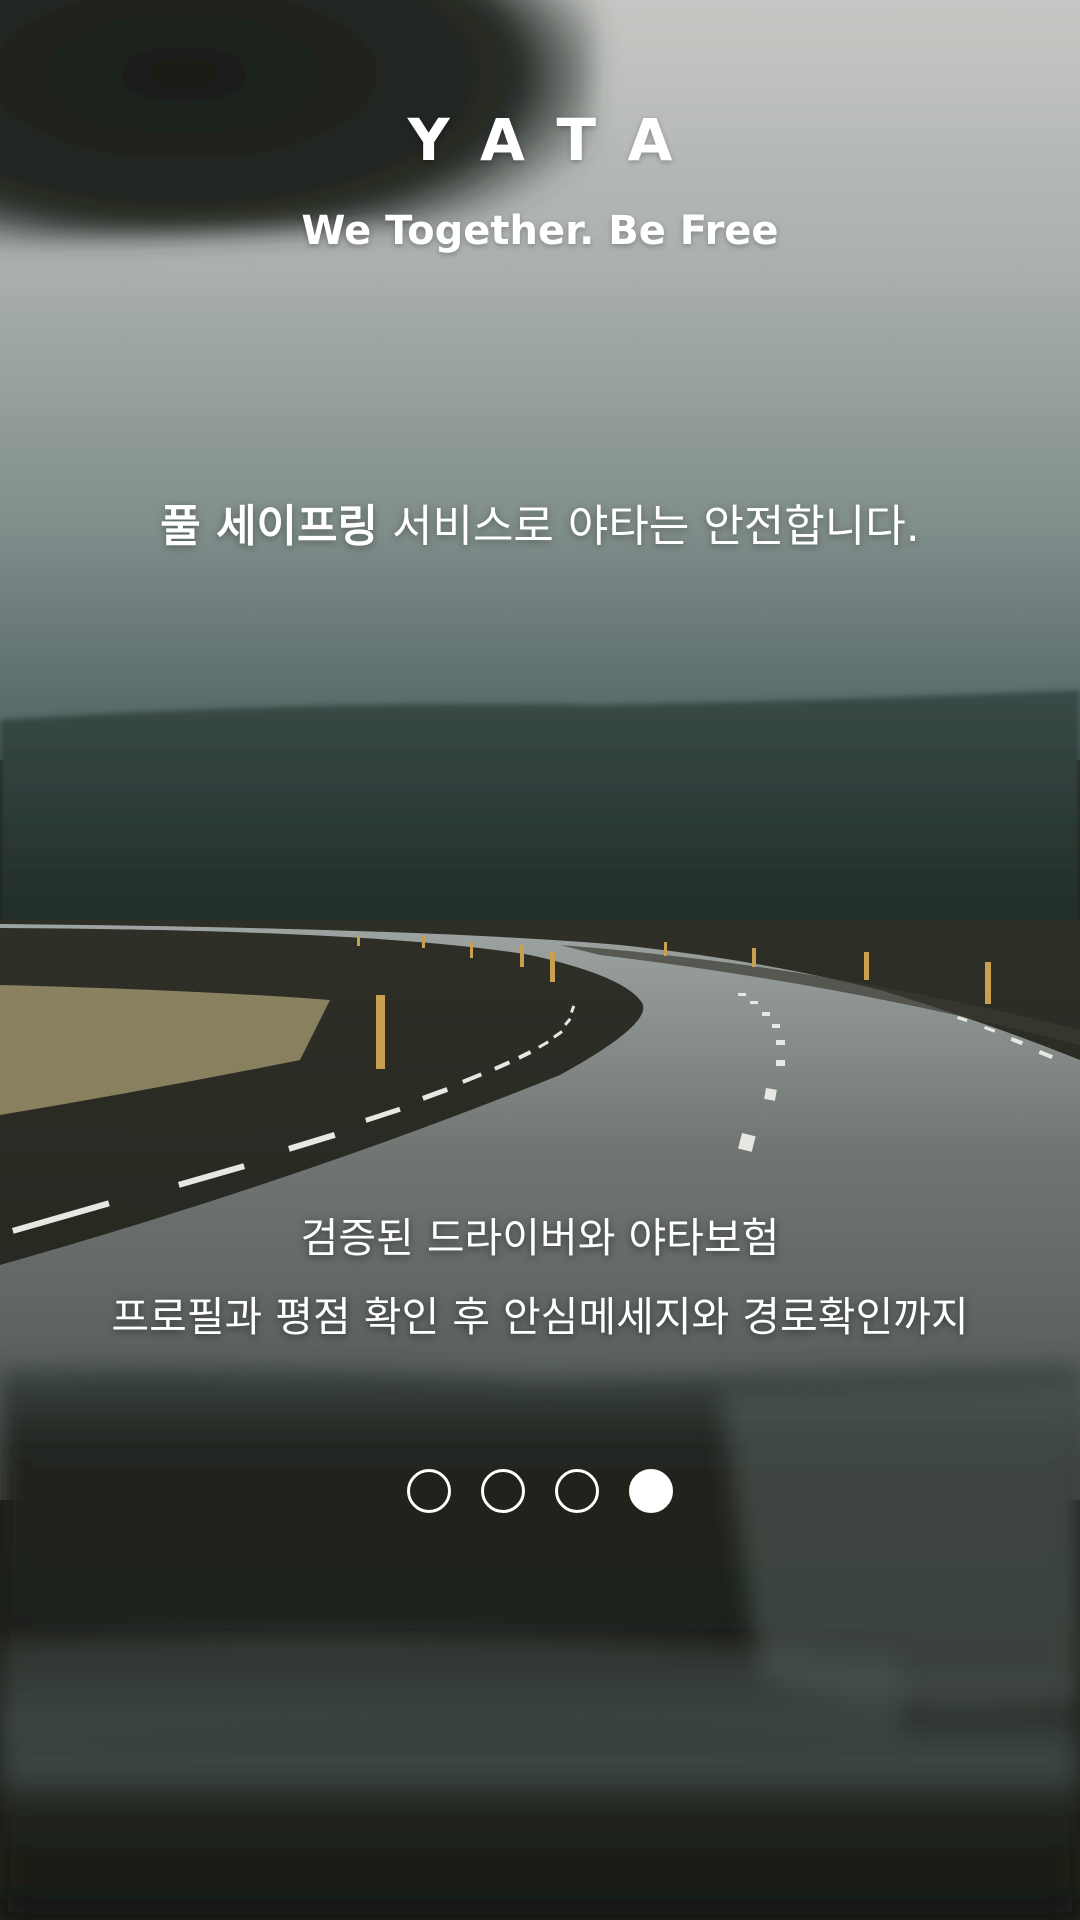 Image resolution: width=1080 pixels, height=1920 pixels. What do you see at coordinates (540, 231) in the screenshot?
I see `app-tagline: We Together. Be Free` at bounding box center [540, 231].